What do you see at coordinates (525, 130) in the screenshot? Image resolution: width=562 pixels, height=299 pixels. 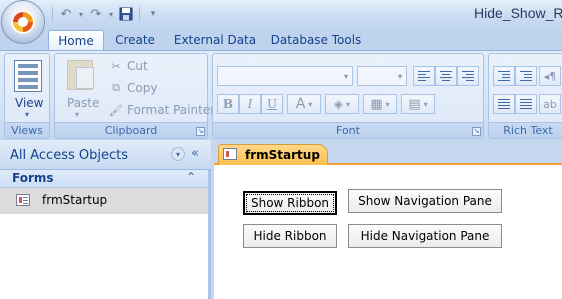 I see `group-label-rich-text: Rich Text` at bounding box center [525, 130].